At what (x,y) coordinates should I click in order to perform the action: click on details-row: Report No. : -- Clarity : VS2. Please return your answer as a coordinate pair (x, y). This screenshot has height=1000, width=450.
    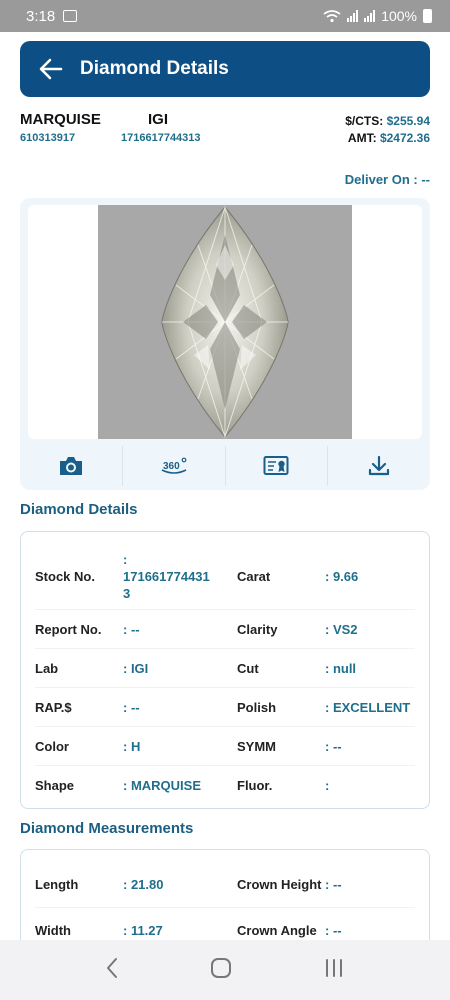
    Looking at the image, I should click on (225, 629).